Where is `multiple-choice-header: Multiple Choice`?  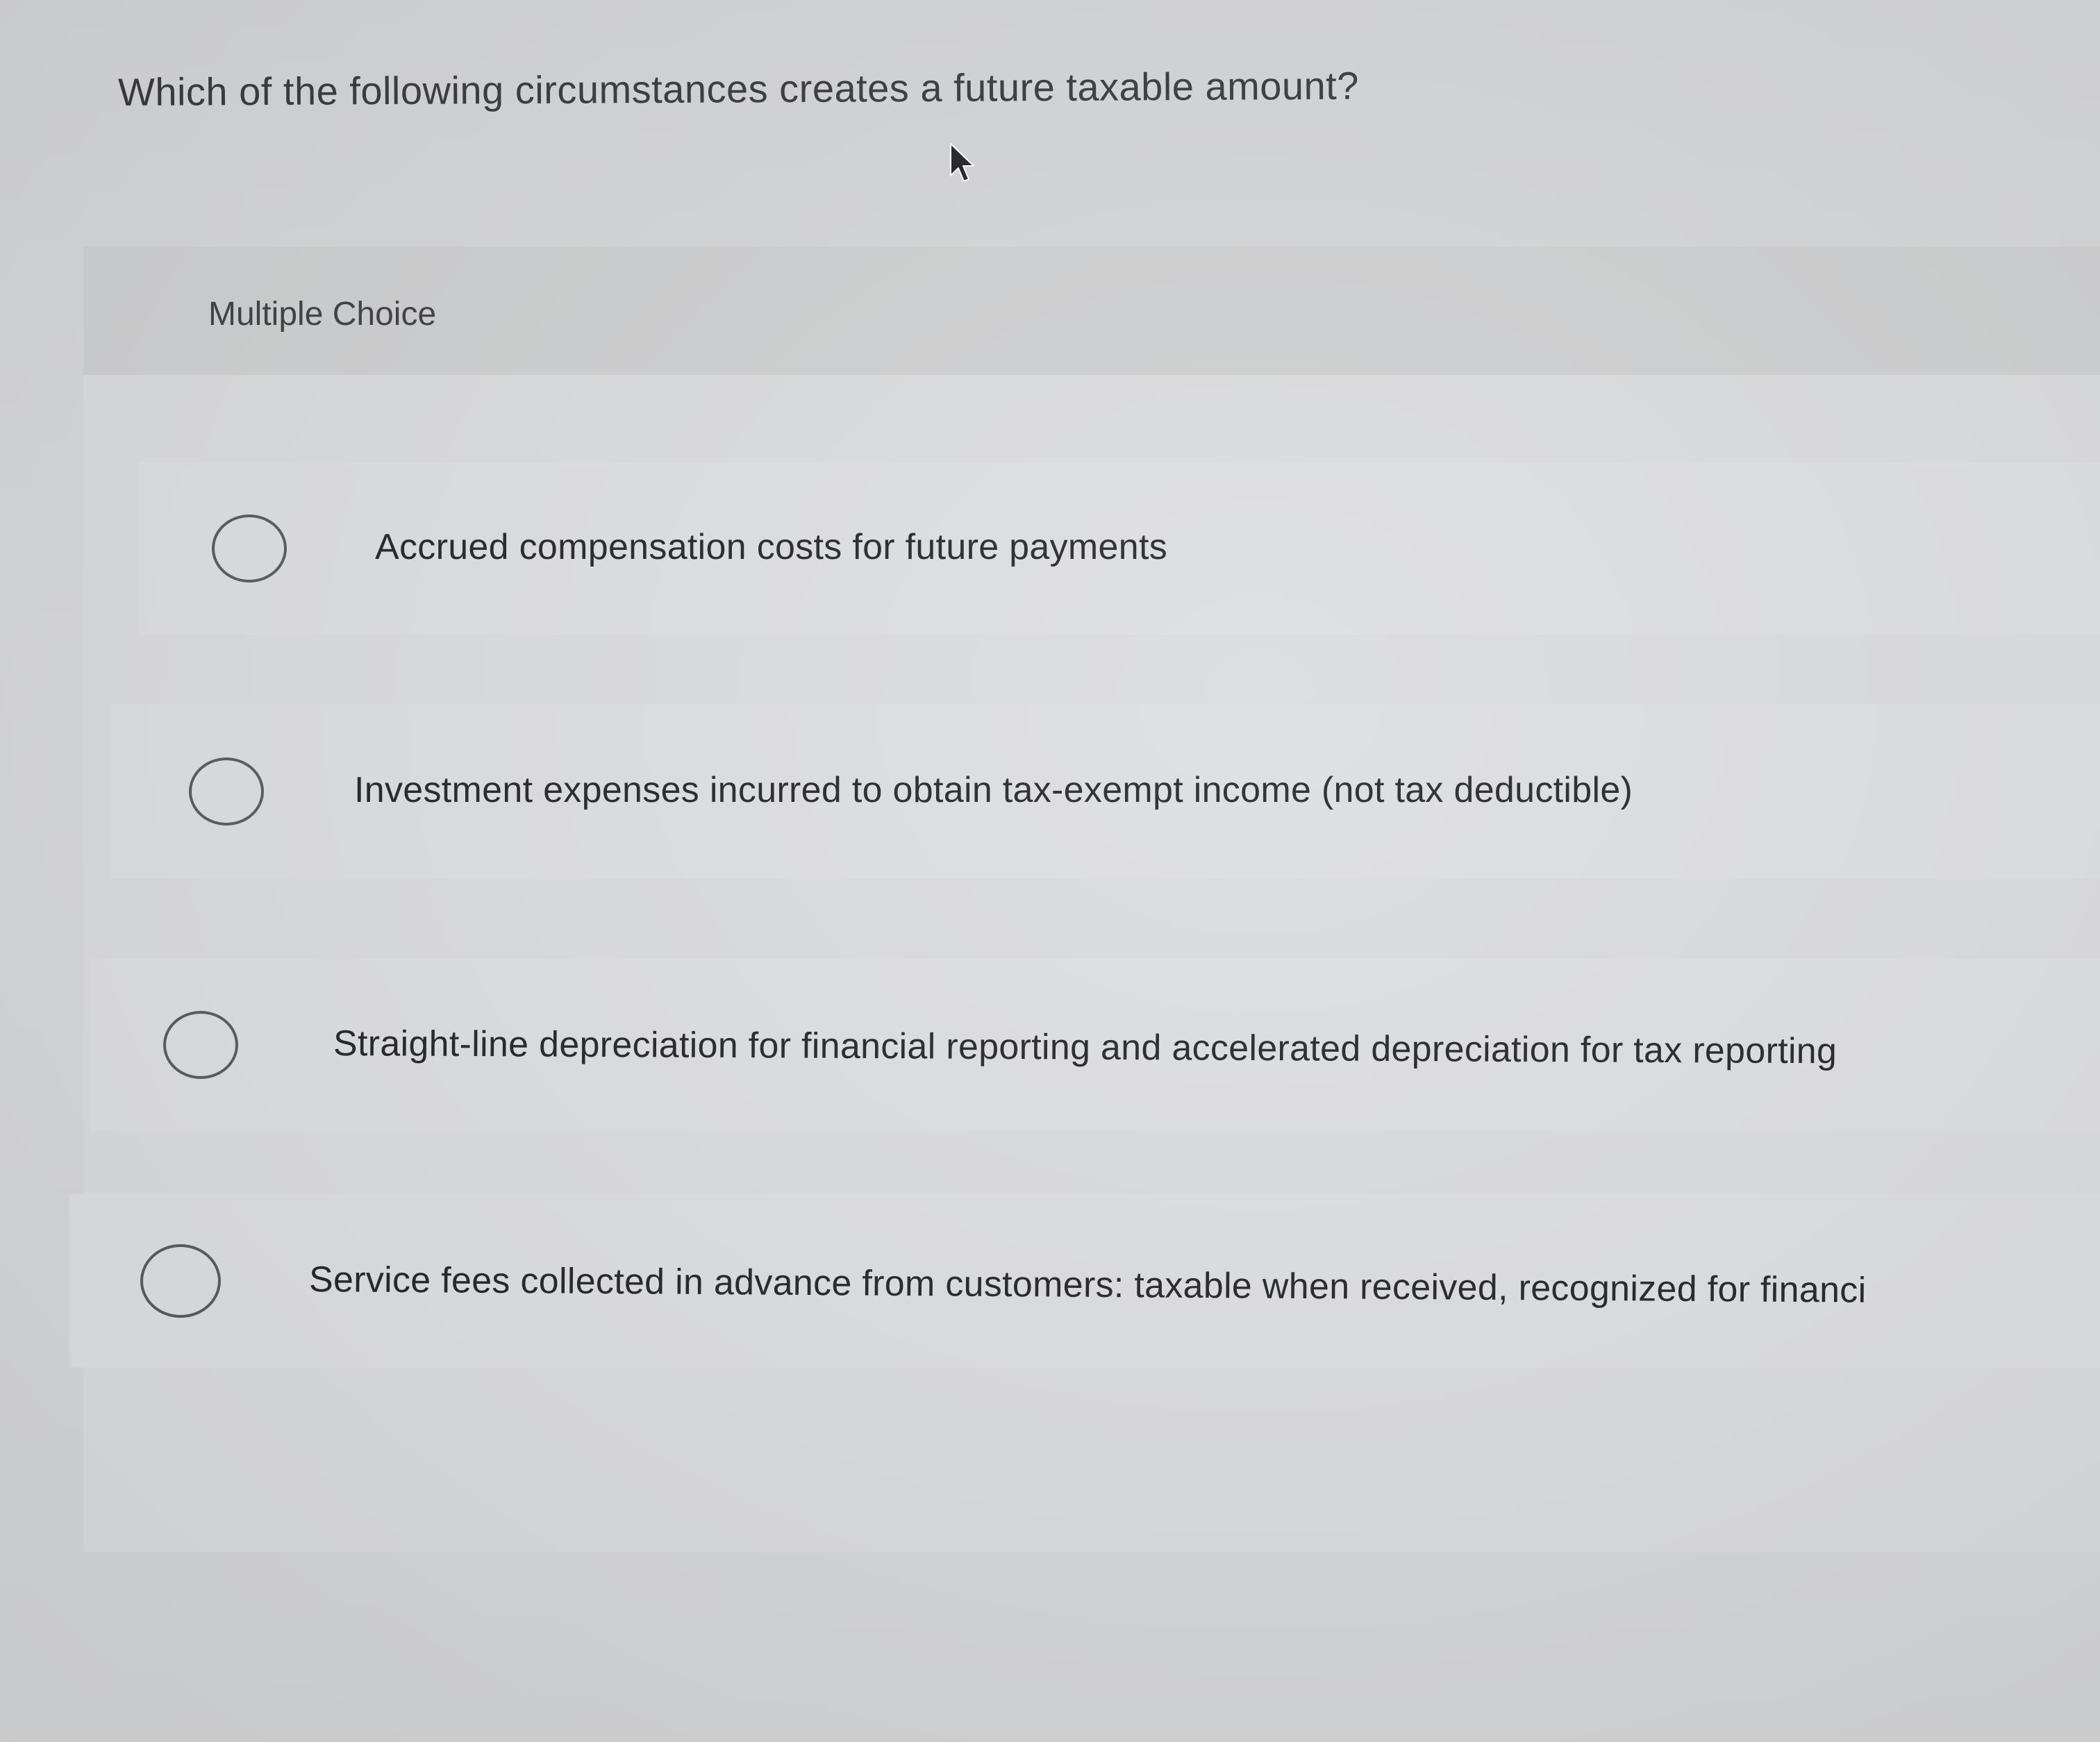 multiple-choice-header: Multiple Choice is located at coordinates (1091, 311).